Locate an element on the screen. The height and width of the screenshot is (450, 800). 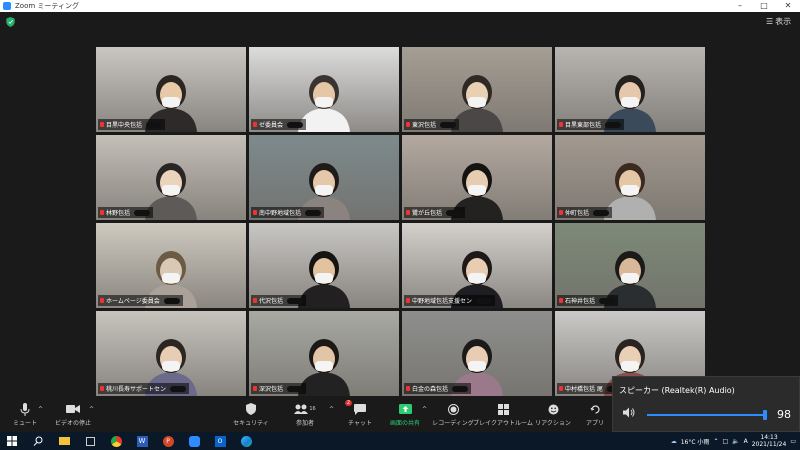
participant-video-tile: 南中野地域包括 is located at coordinates (324, 177).